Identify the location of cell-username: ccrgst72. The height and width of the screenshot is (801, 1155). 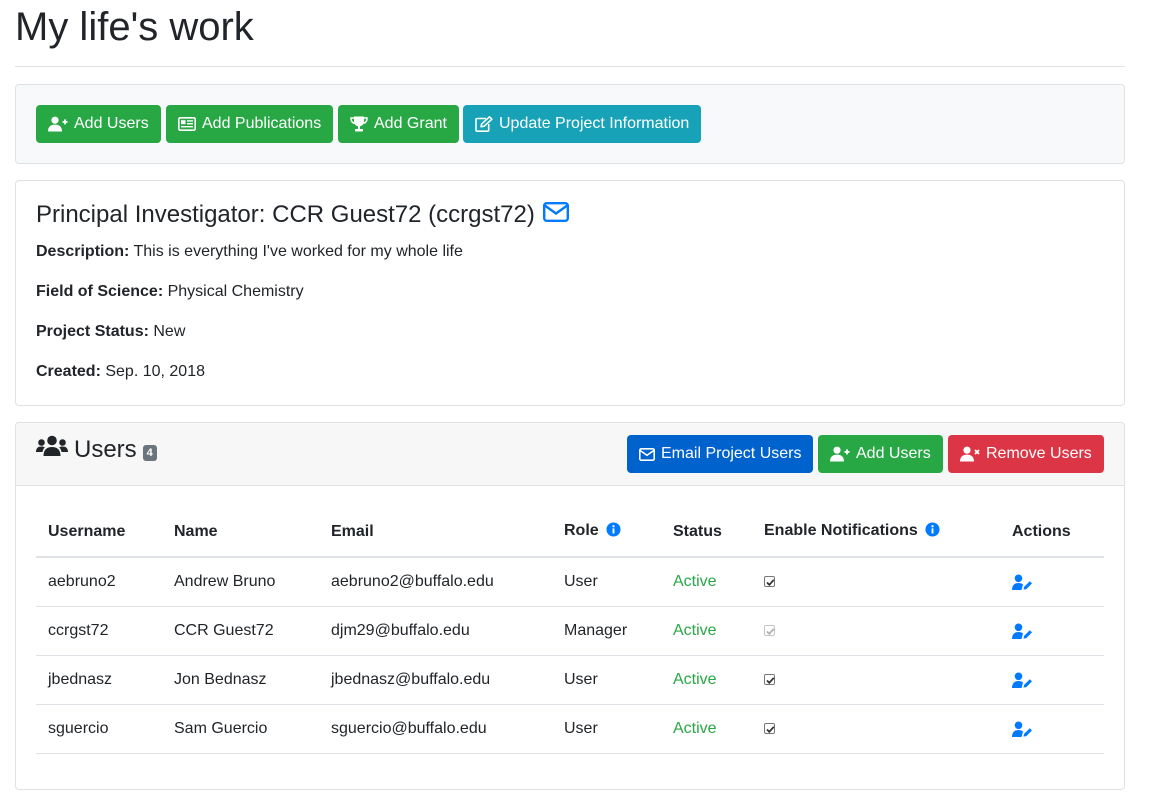
(99, 631).